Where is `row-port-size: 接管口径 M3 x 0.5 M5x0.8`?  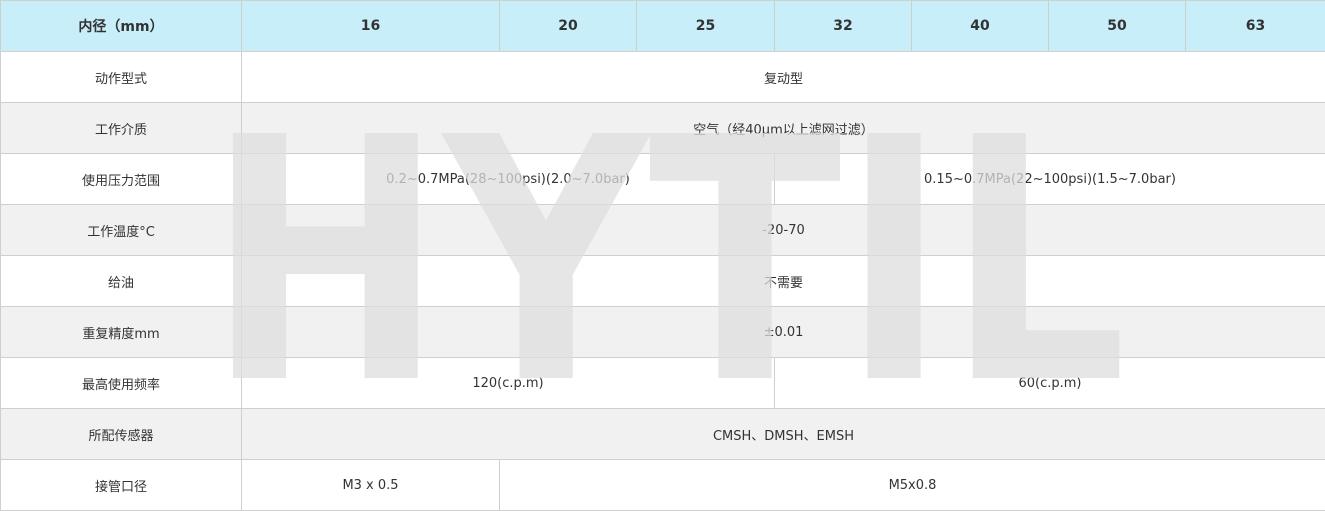
row-port-size: 接管口径 M3 x 0.5 M5x0.8 is located at coordinates (662, 485).